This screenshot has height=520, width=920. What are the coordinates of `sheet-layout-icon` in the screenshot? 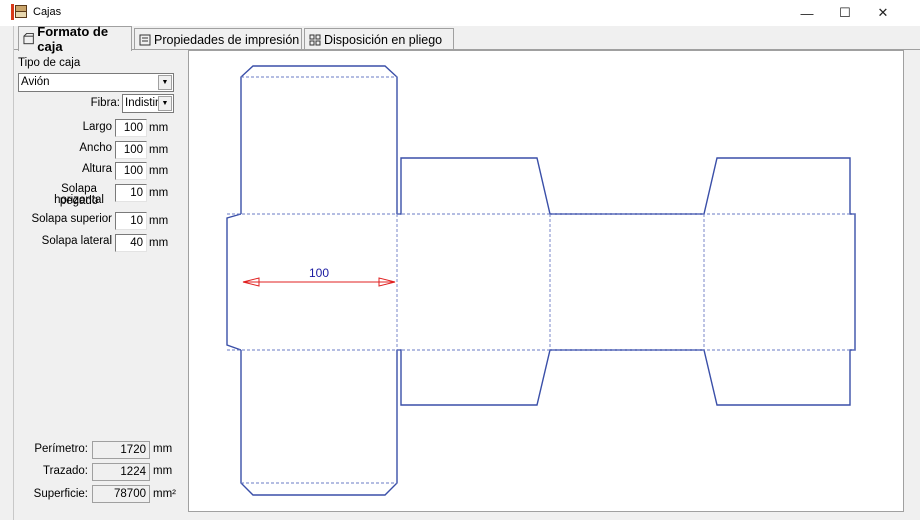 It's located at (315, 39).